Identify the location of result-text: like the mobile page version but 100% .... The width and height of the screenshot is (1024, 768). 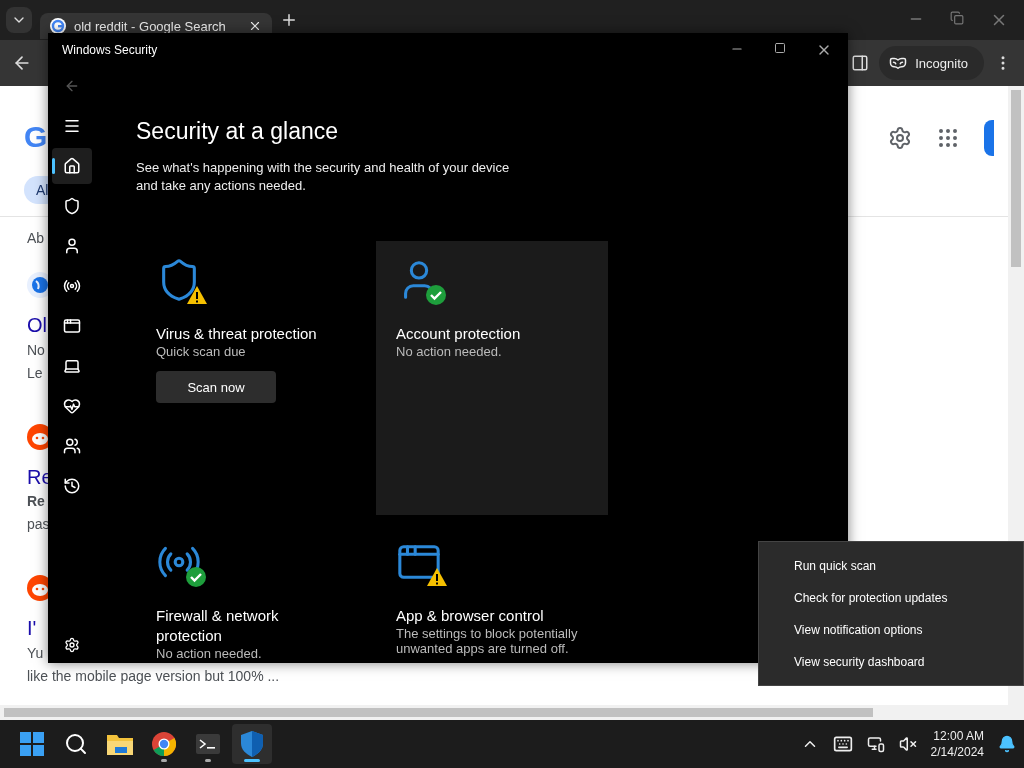
(153, 676).